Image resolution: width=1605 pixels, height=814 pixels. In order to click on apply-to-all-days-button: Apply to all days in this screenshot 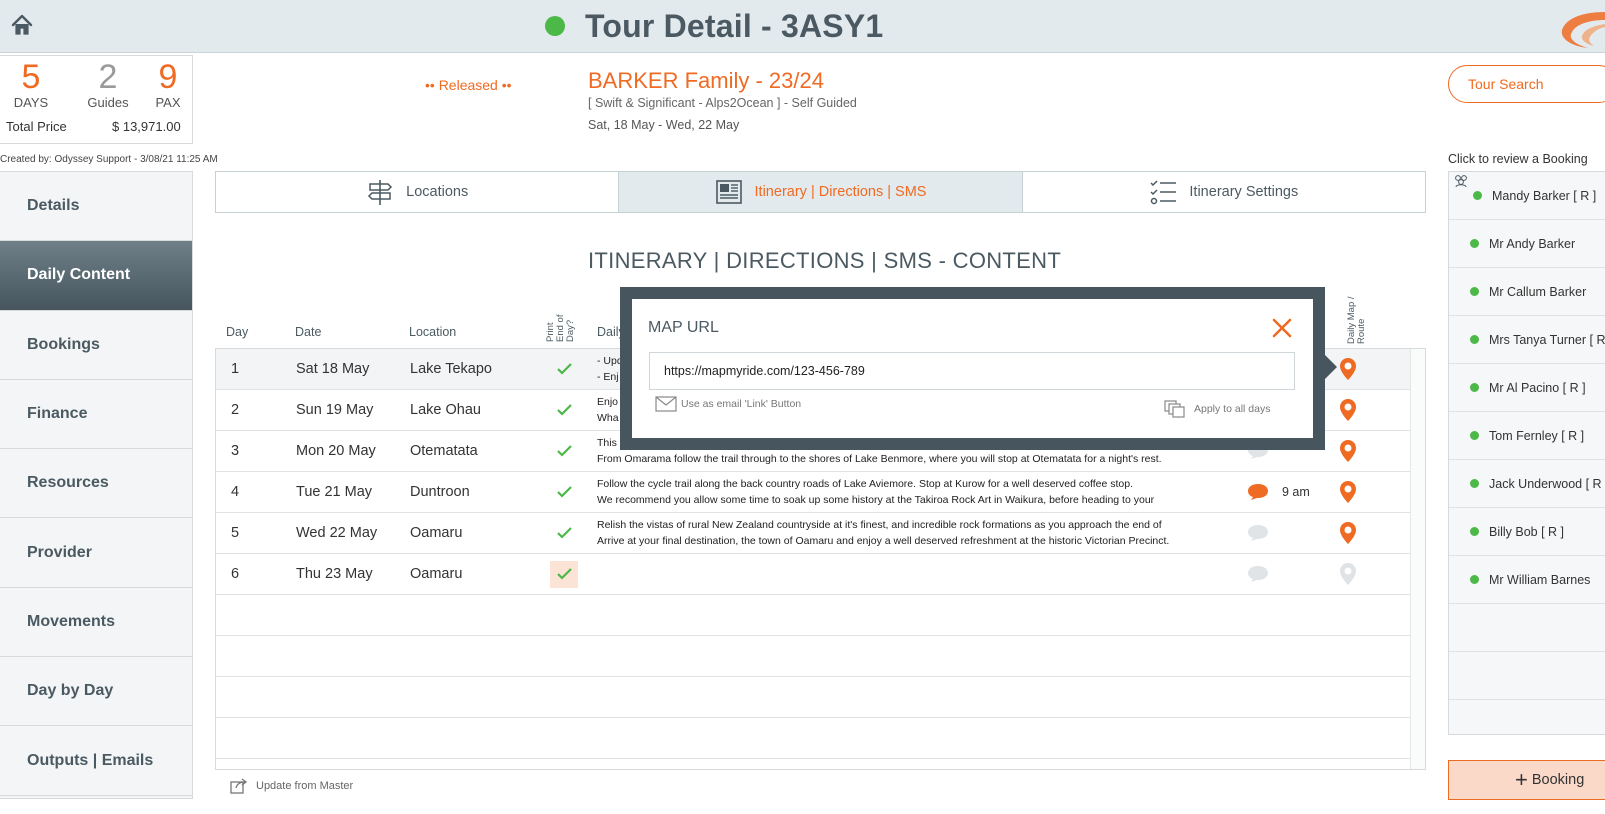, I will do `click(1217, 409)`.